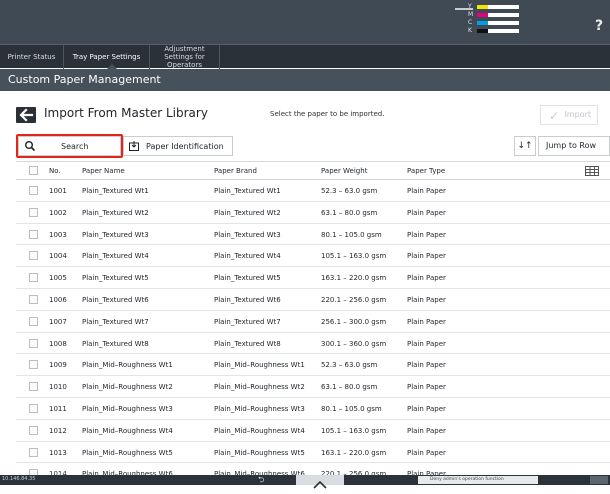  What do you see at coordinates (58, 408) in the screenshot?
I see `cell-no: 1011` at bounding box center [58, 408].